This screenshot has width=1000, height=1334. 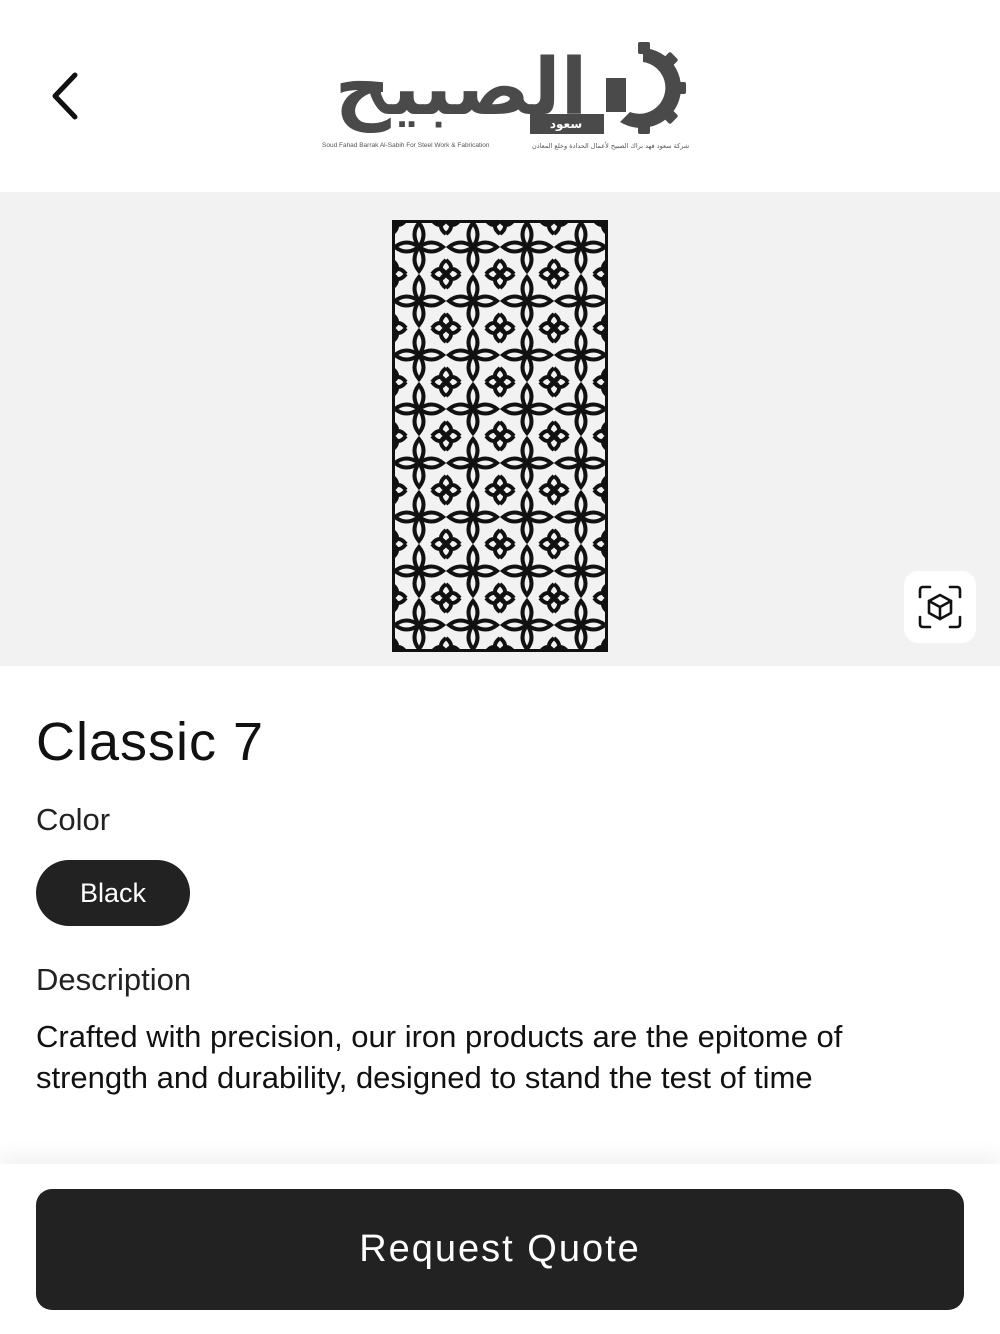 I want to click on chevron-left-icon, so click(x=65, y=96).